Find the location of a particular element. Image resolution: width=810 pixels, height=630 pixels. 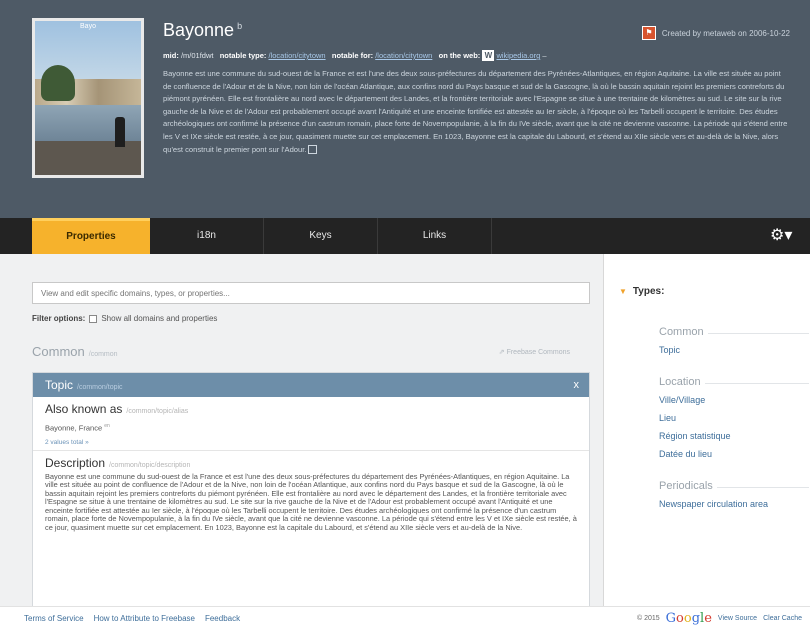

aka-value: Bayonne, France en is located at coordinates (311, 424).